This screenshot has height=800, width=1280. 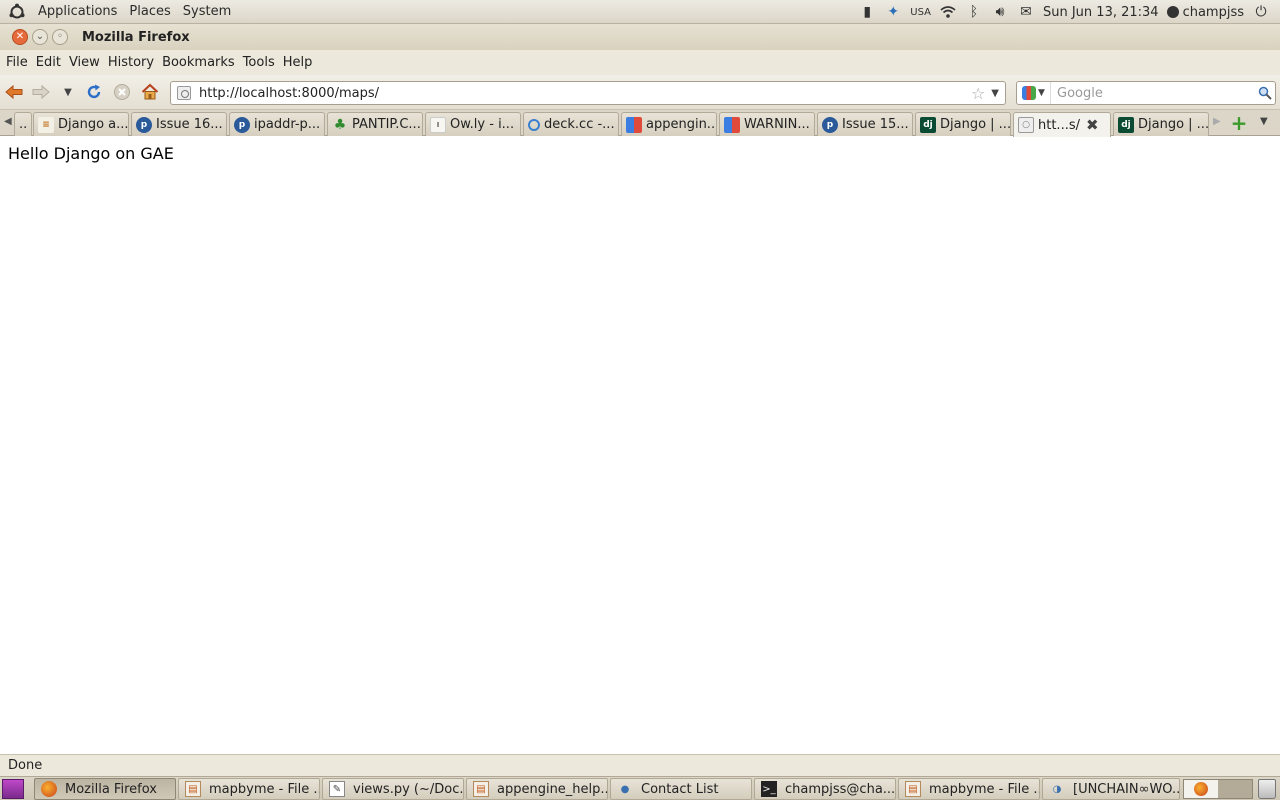 What do you see at coordinates (585, 93) in the screenshot?
I see `url-input: http://localhost:8000/maps/` at bounding box center [585, 93].